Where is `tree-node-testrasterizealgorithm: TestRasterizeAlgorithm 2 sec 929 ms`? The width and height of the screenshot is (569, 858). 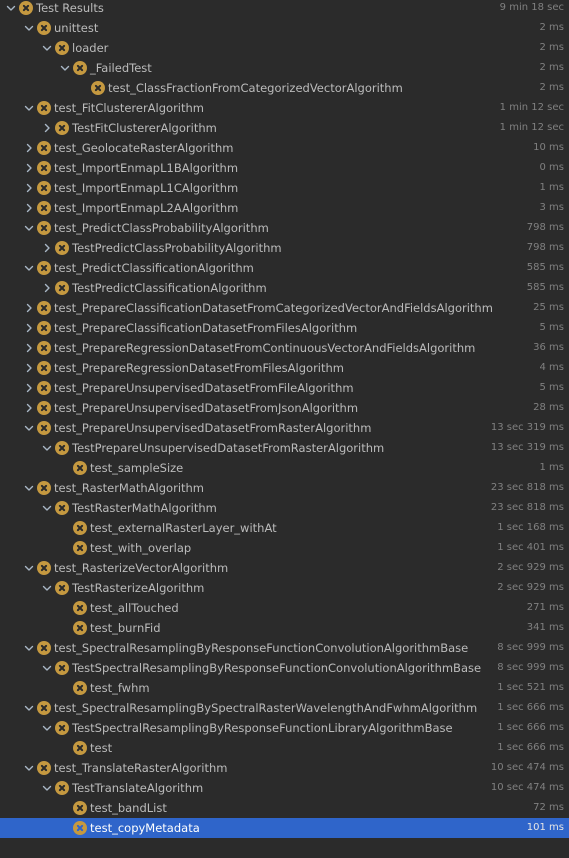
tree-node-testrasterizealgorithm: TestRasterizeAlgorithm 2 sec 929 ms is located at coordinates (284, 588).